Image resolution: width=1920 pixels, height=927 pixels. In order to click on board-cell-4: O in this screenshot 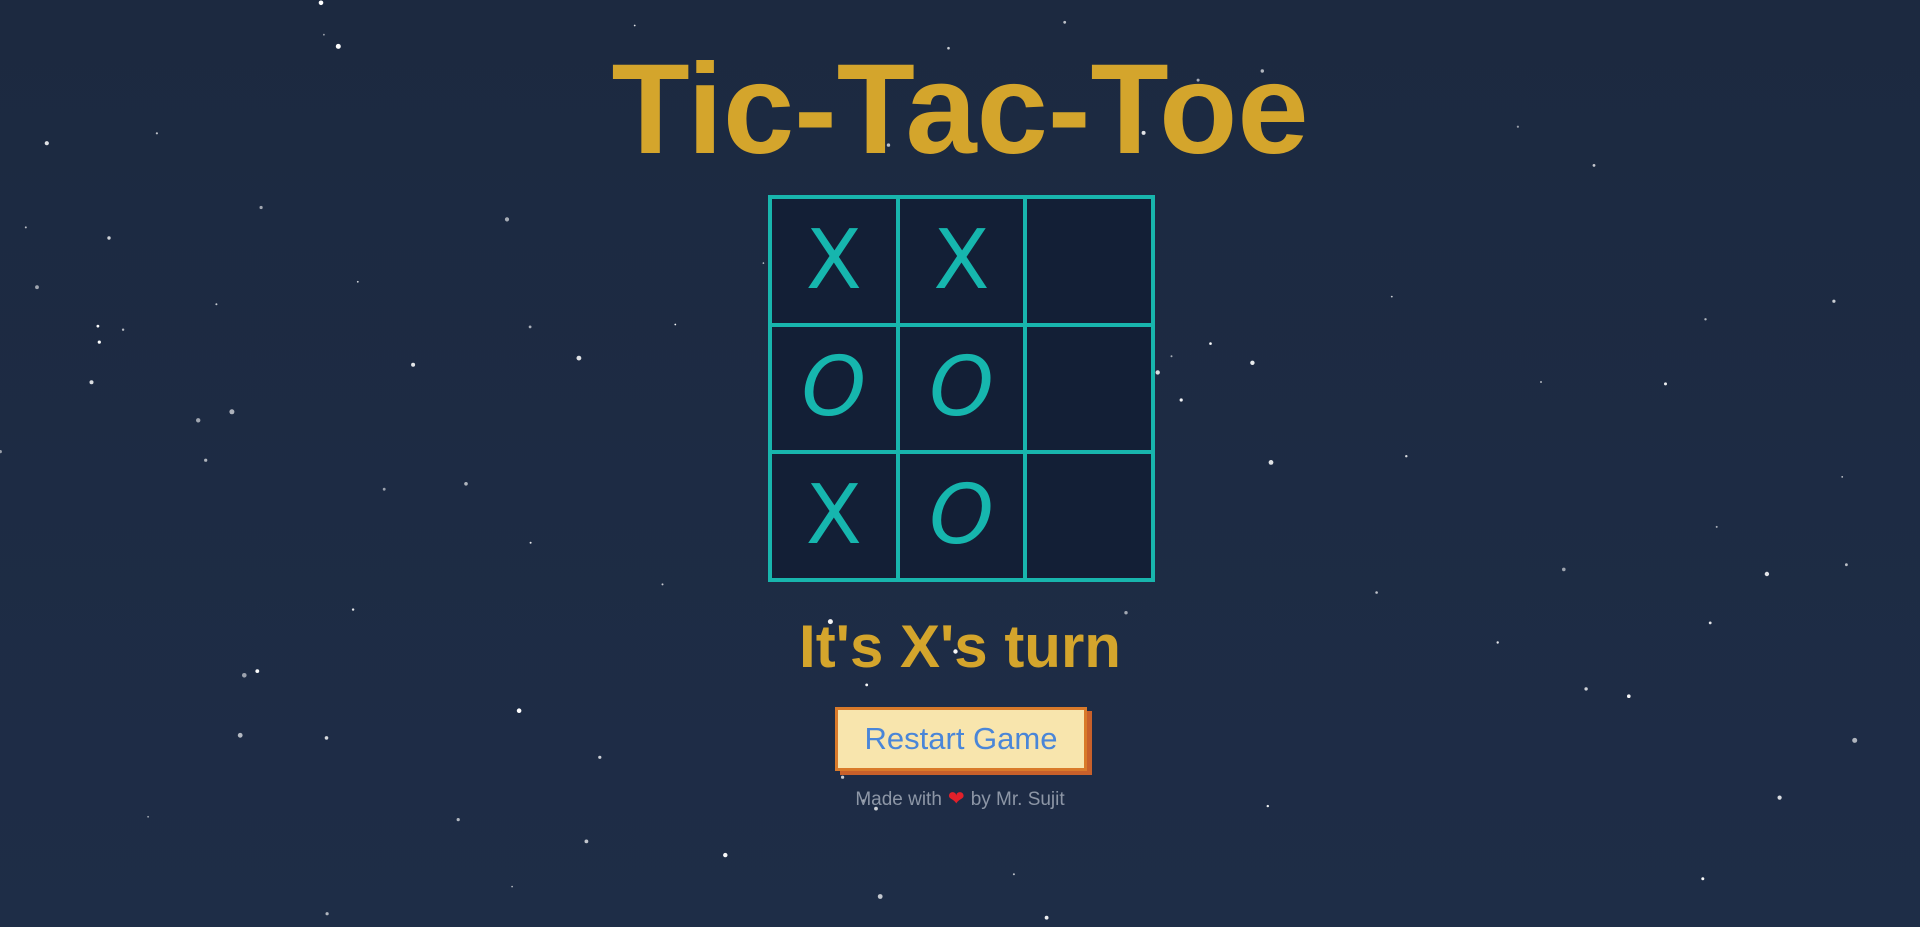, I will do `click(834, 388)`.